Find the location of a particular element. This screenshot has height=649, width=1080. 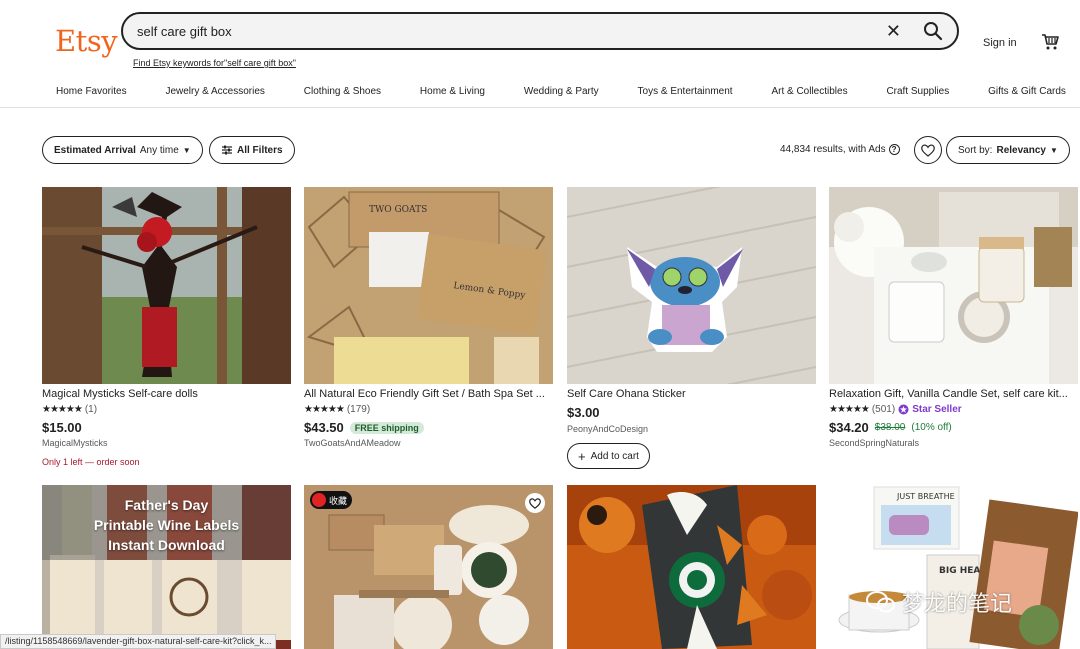

shop-name: MagicalMysticks is located at coordinates (75, 443).